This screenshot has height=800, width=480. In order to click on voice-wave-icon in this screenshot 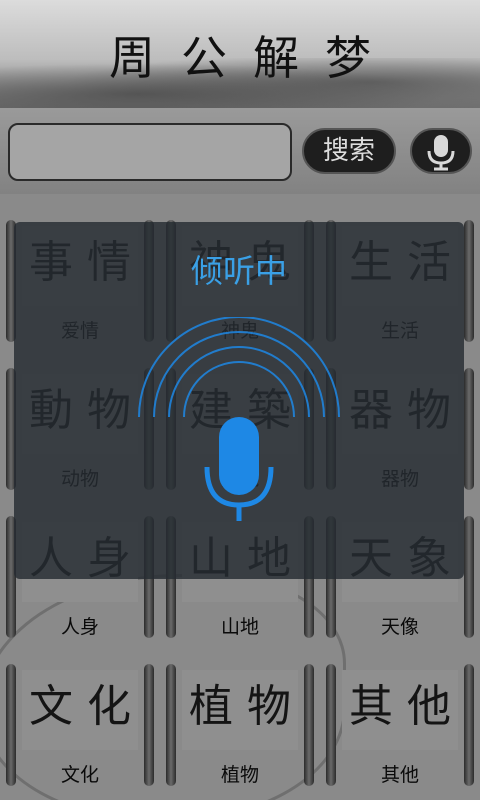, I will do `click(239, 419)`.